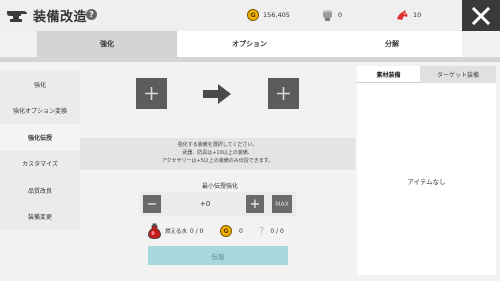 Image resolution: width=500 pixels, height=281 pixels. I want to click on cost-unknown-item: ? 0 / 0, so click(271, 231).